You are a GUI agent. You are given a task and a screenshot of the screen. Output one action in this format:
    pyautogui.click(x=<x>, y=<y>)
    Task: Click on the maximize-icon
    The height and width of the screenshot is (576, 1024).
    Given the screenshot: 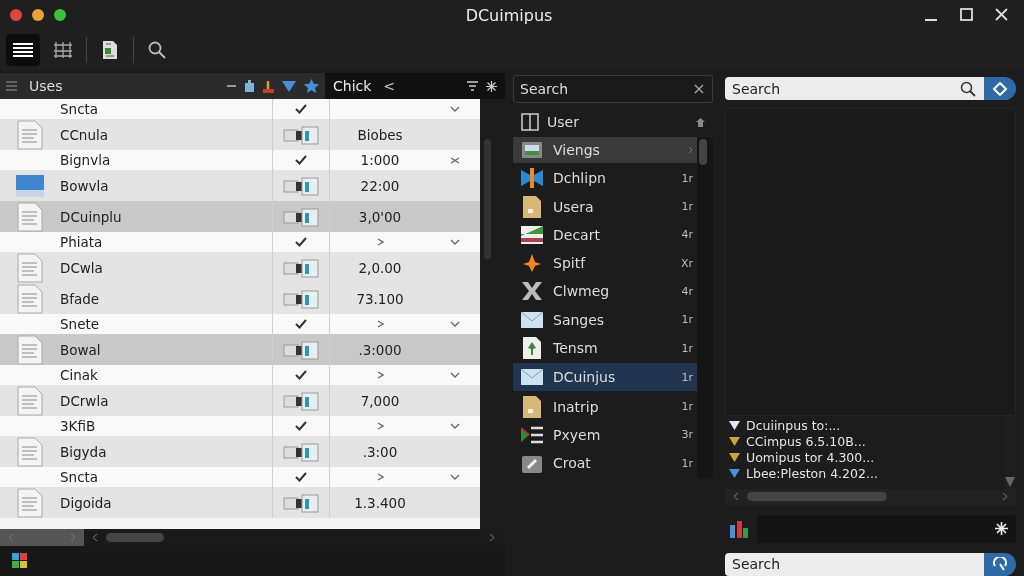 What is the action you would take?
    pyautogui.click(x=966, y=14)
    